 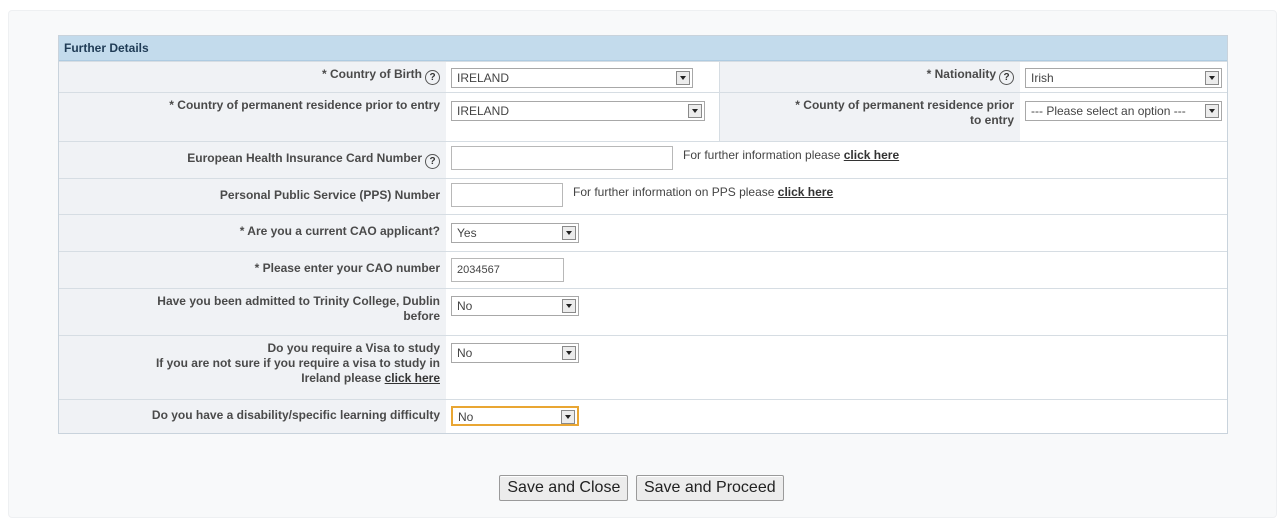 I want to click on save-and-close-button: Save and Close, so click(x=564, y=488).